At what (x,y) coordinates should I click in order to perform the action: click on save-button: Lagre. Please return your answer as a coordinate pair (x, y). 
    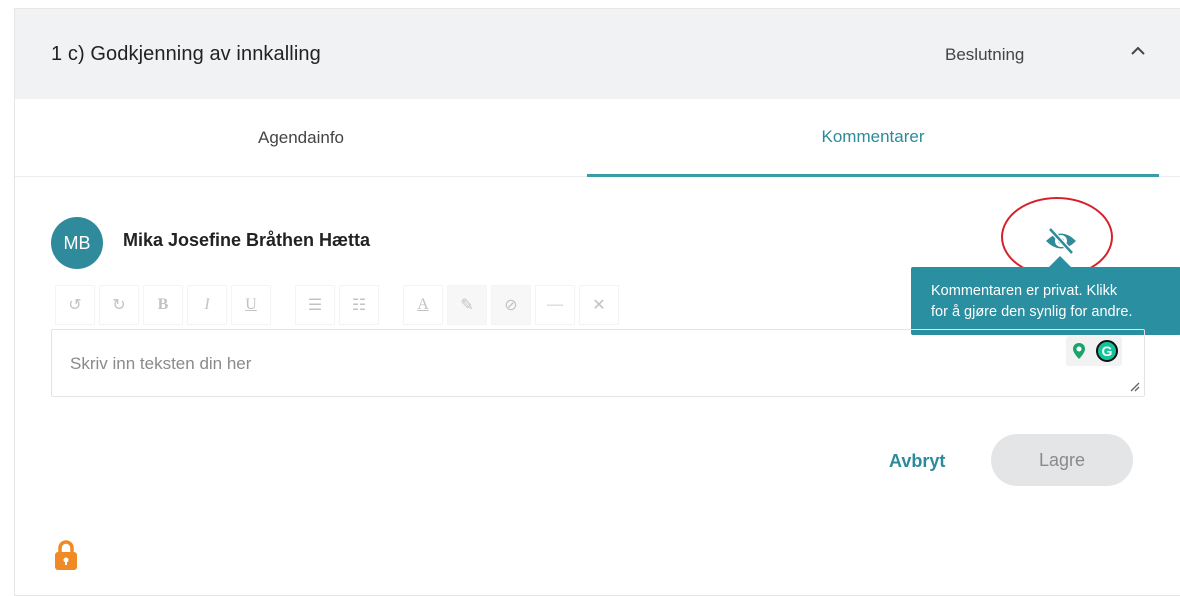
    Looking at the image, I should click on (1062, 460).